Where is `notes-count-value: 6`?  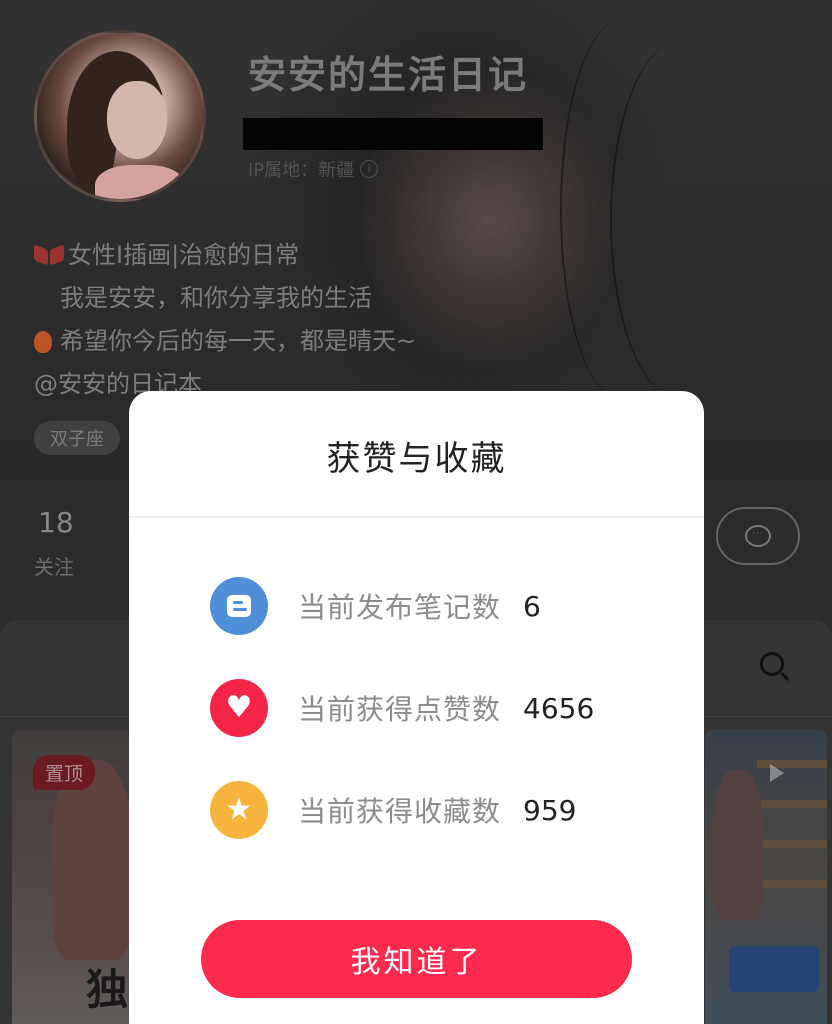
notes-count-value: 6 is located at coordinates (532, 606).